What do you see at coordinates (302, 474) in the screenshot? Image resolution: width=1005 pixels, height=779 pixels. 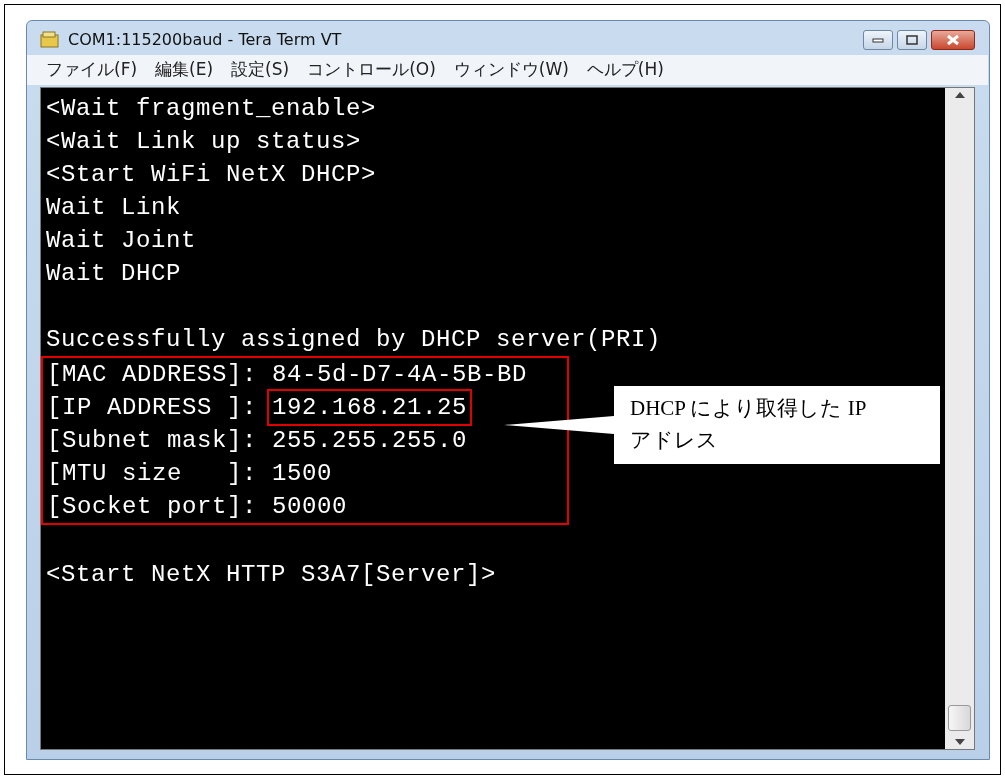 I see `terminal-value: 1500` at bounding box center [302, 474].